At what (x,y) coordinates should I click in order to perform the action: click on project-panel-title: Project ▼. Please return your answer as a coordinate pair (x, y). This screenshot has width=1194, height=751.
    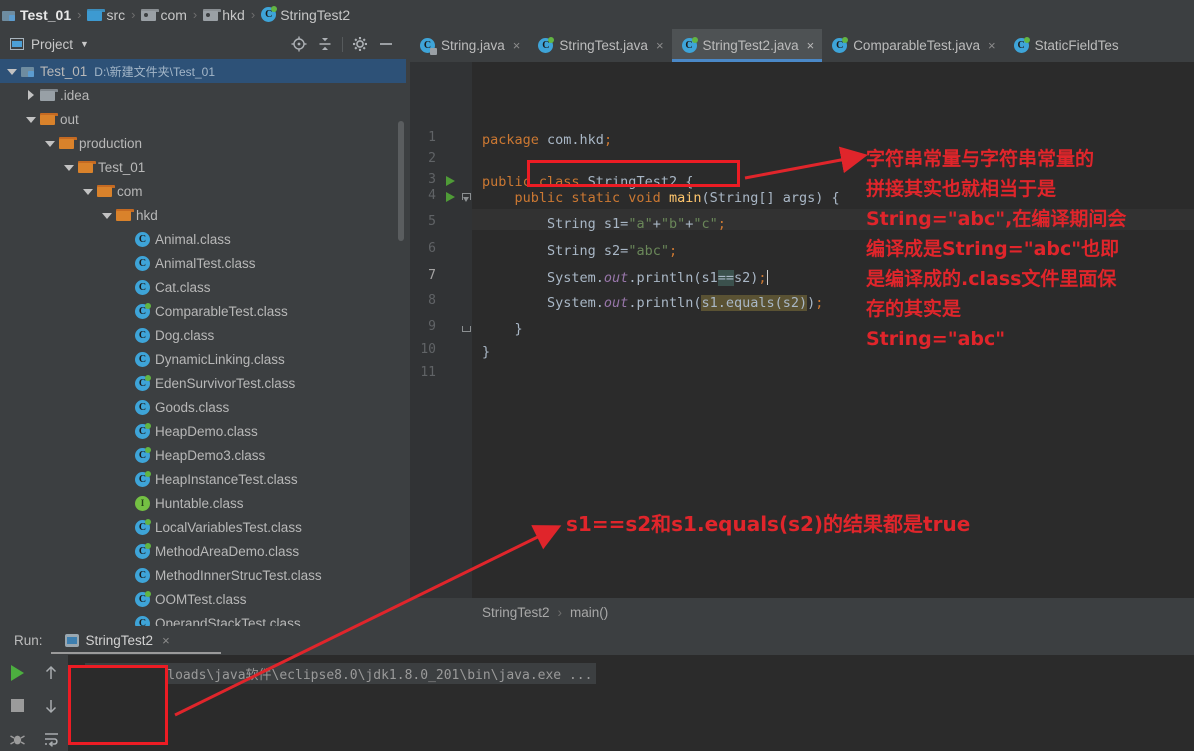
    Looking at the image, I should click on (49, 44).